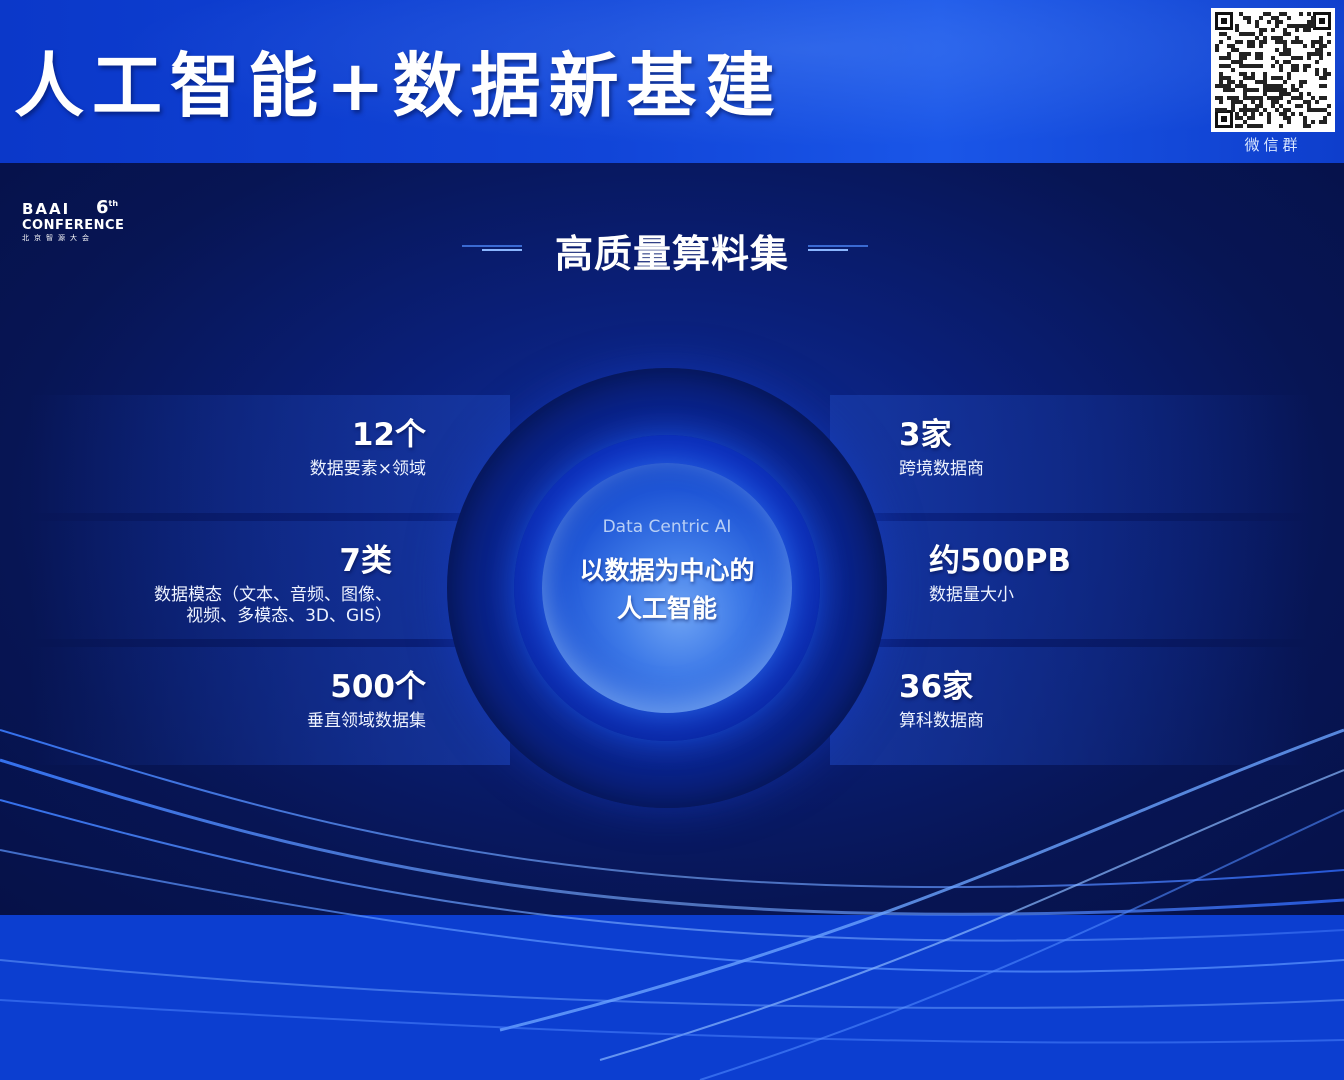 This screenshot has height=1080, width=1344. I want to click on stat-description-line-1: 数据模态（文本、音频、图像、, so click(273, 595).